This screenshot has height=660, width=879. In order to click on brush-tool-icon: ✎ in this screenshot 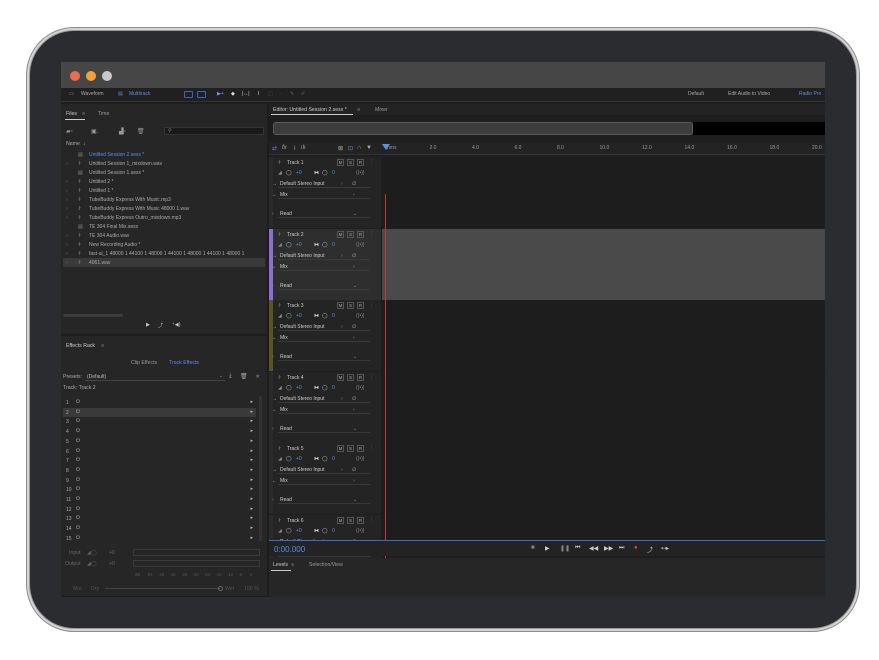, I will do `click(292, 94)`.